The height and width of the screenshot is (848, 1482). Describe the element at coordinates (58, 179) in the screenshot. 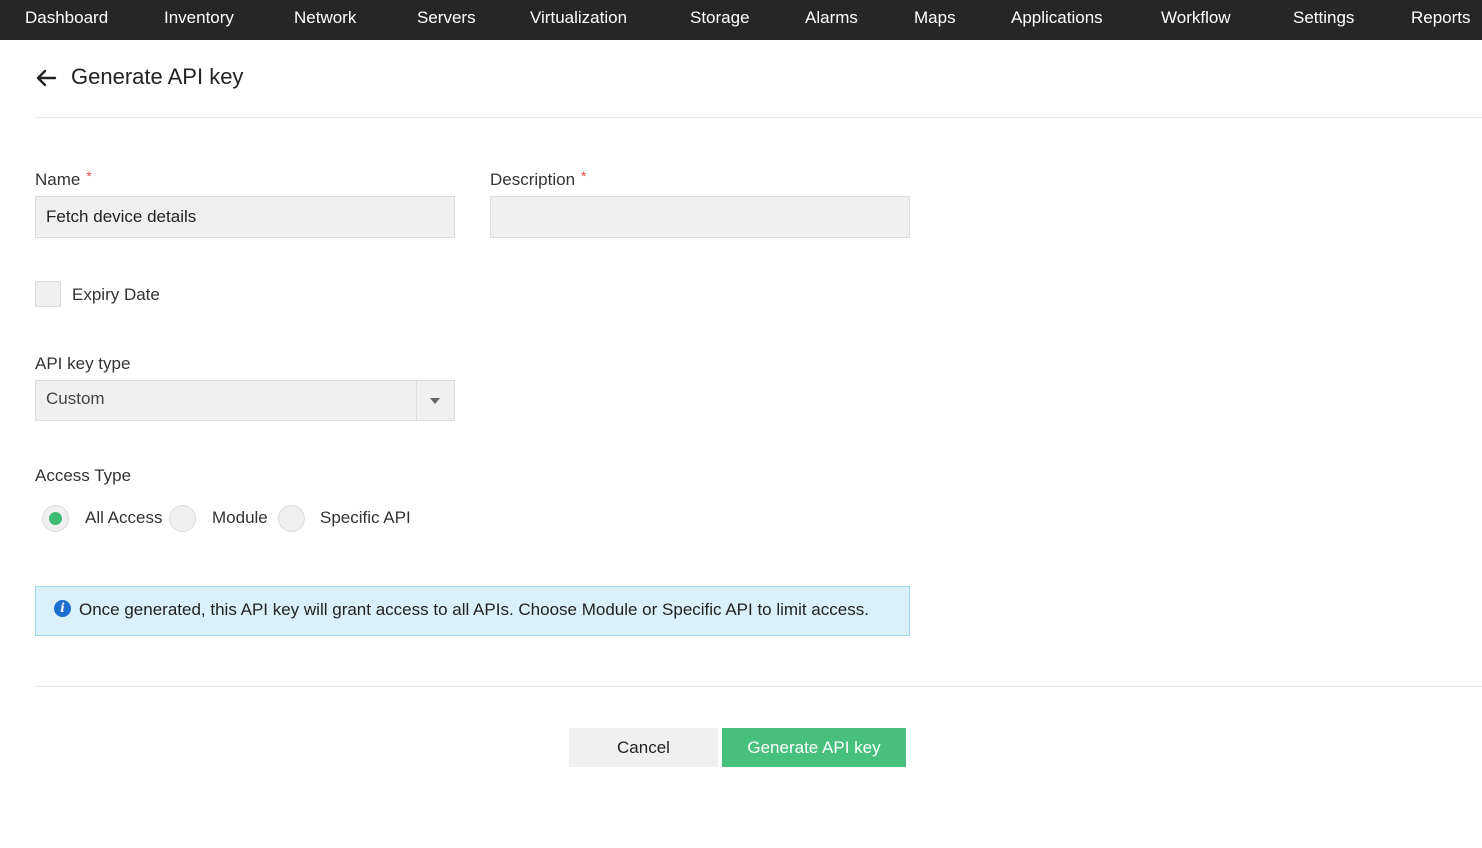

I see `name-label-text: Name` at that location.